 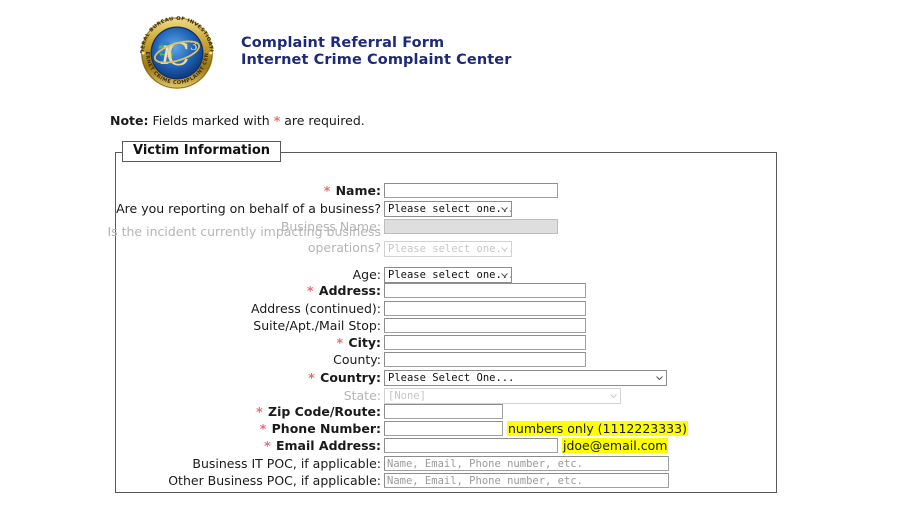 I want to click on input-address-continued, so click(x=485, y=308).